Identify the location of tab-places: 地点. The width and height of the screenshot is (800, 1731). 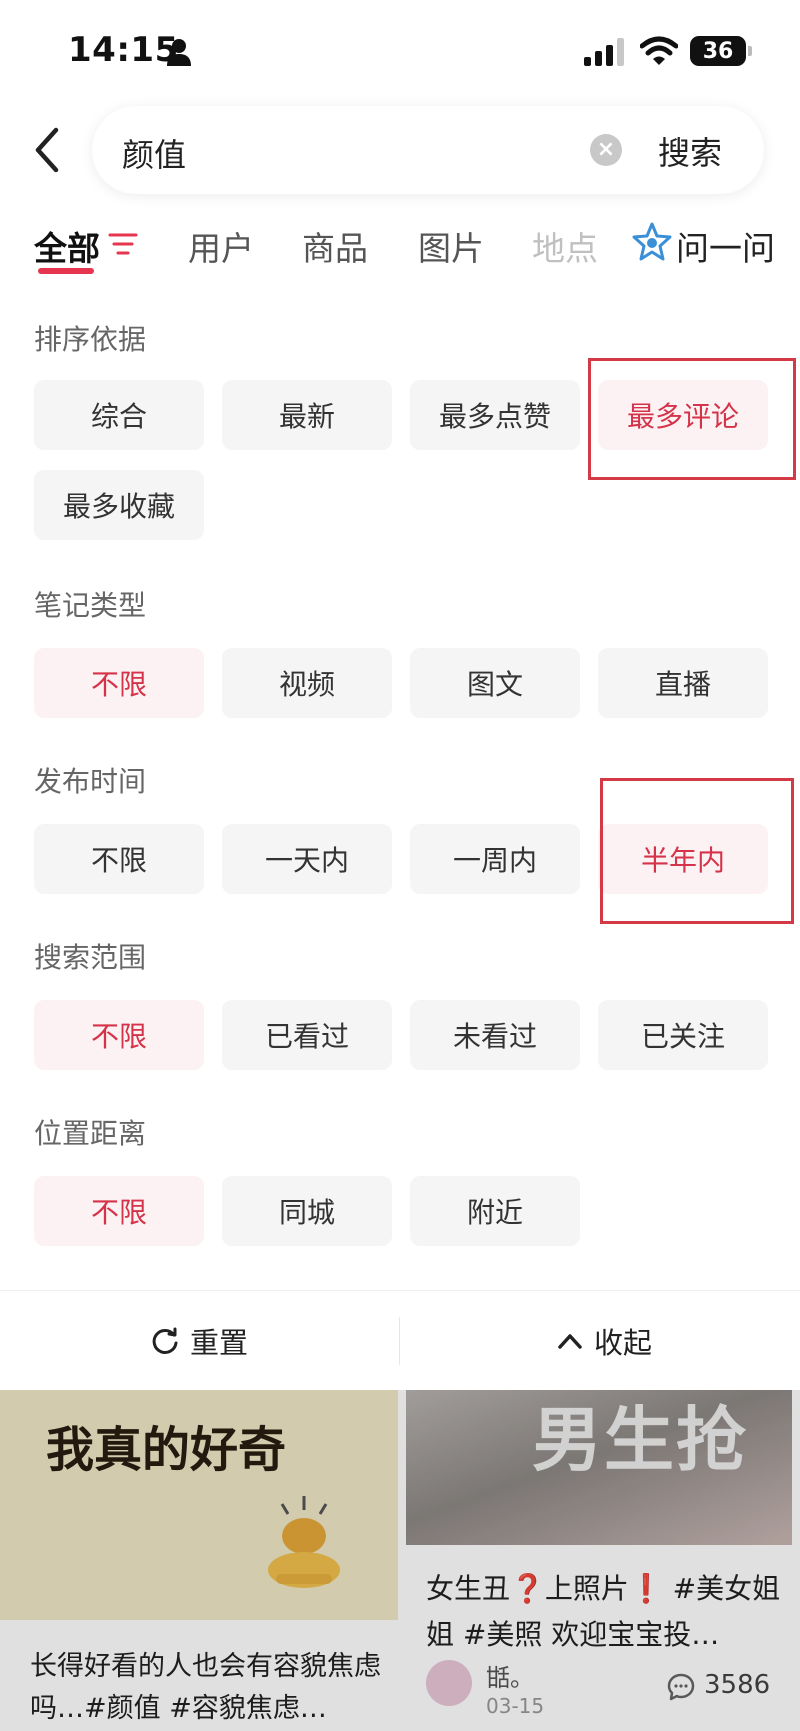
(565, 246).